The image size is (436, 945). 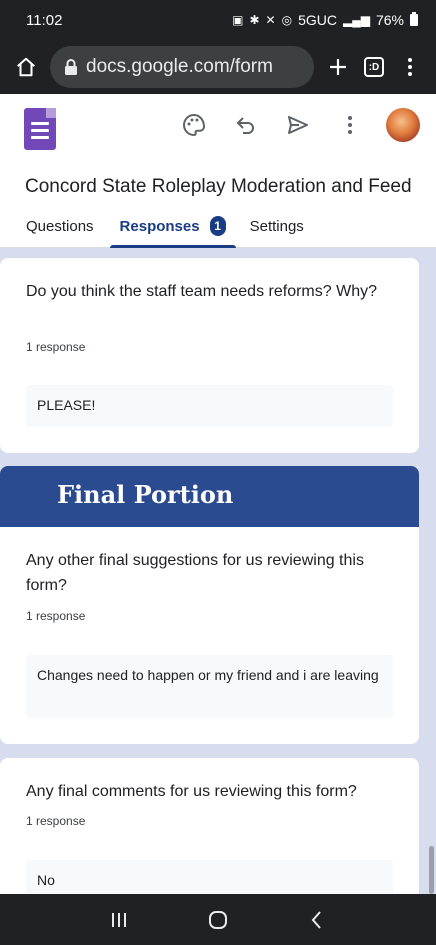 I want to click on form-tabs: Questions Responses 1 Settings, so click(x=218, y=230).